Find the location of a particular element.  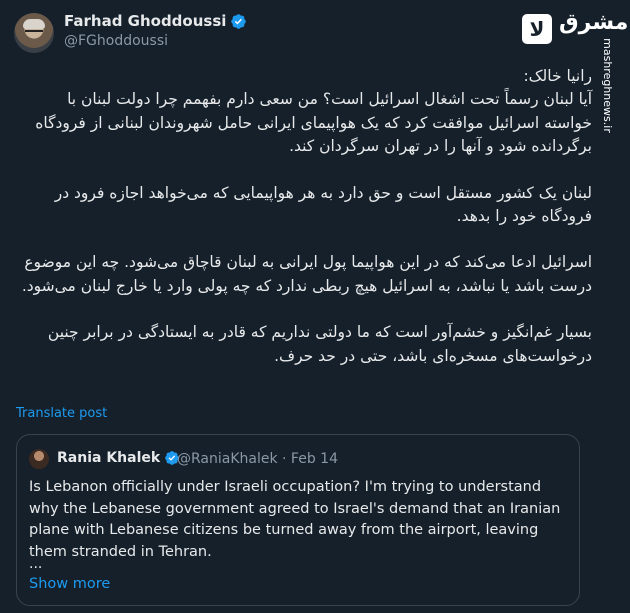

quoted-author-name-text: Rania Khalek is located at coordinates (108, 458).